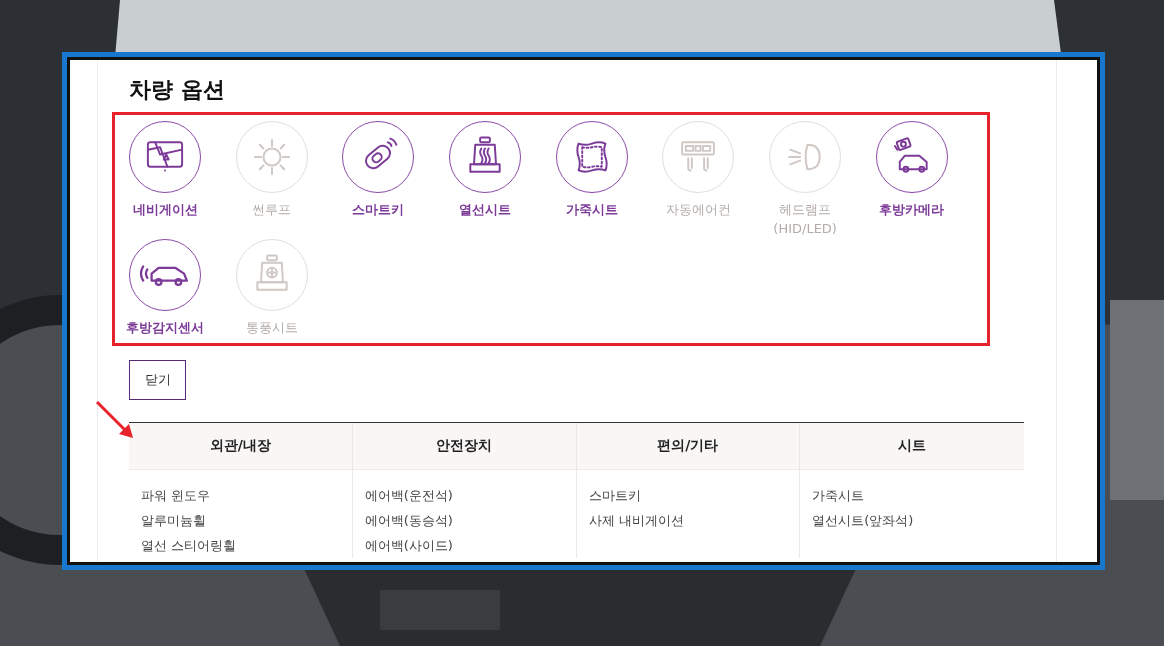  I want to click on option-item: 에어백(운전석), so click(408, 496).